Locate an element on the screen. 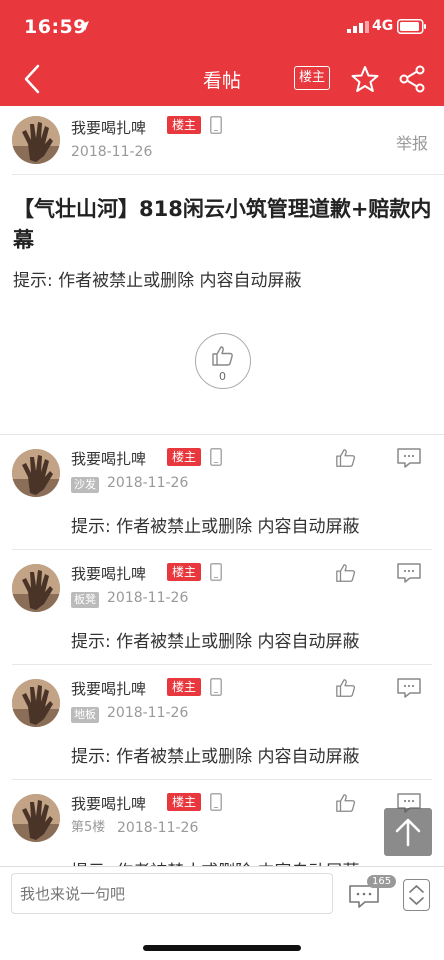 Image resolution: width=444 pixels, height=960 pixels. arrow-up-icon is located at coordinates (408, 832).